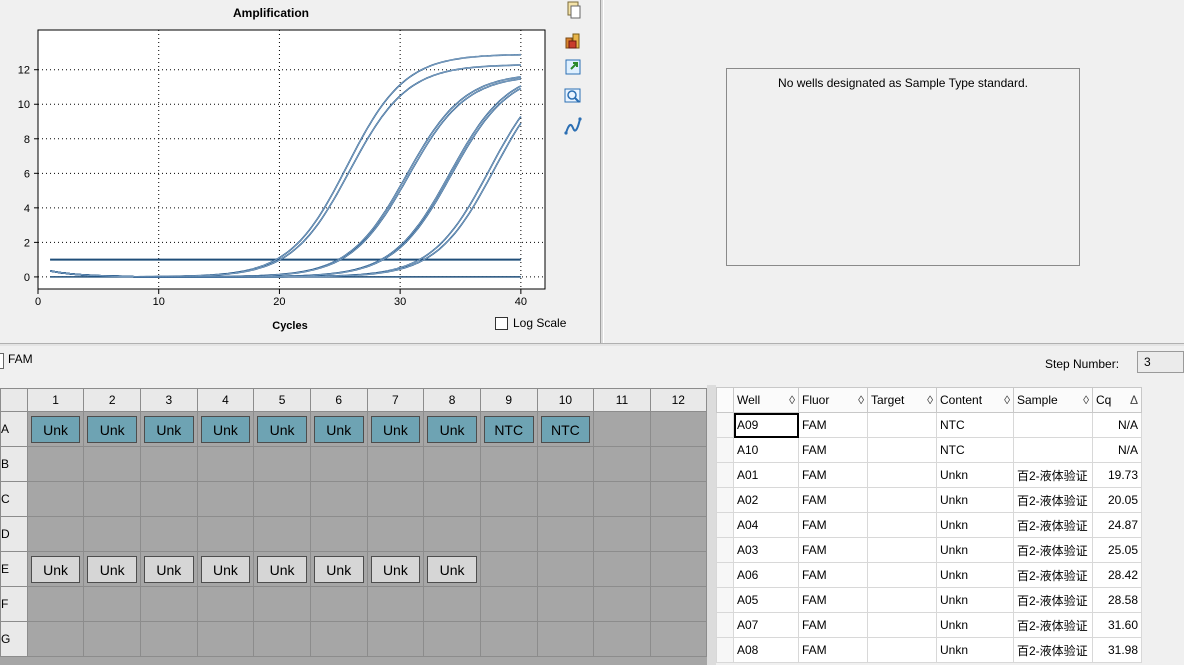 The width and height of the screenshot is (1184, 665). Describe the element at coordinates (282, 400) in the screenshot. I see `plate-column-header: 5` at that location.